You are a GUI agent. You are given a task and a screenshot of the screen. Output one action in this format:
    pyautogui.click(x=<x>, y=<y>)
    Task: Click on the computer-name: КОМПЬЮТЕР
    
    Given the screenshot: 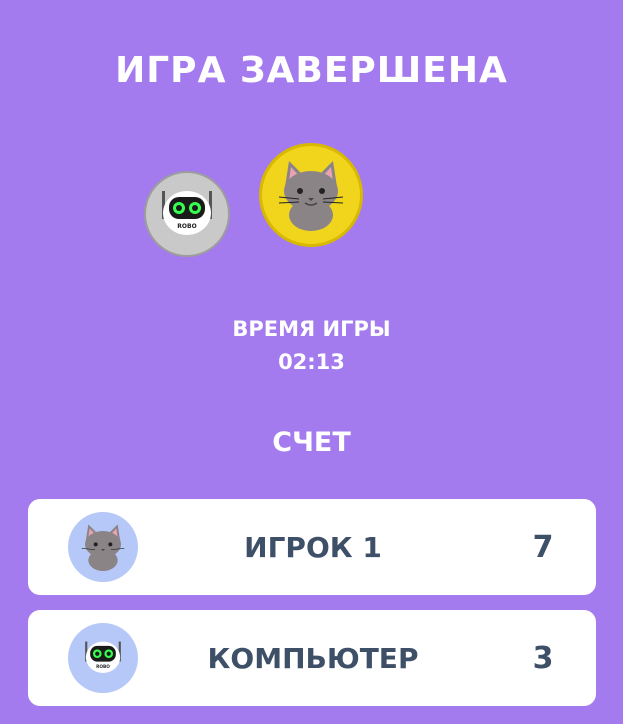 What is the action you would take?
    pyautogui.click(x=313, y=658)
    